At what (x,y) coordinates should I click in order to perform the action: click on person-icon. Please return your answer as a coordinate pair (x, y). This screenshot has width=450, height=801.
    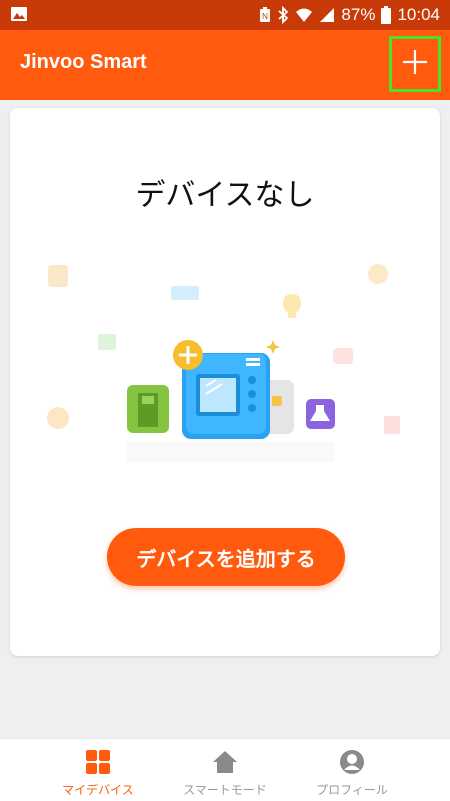
    Looking at the image, I should click on (352, 762).